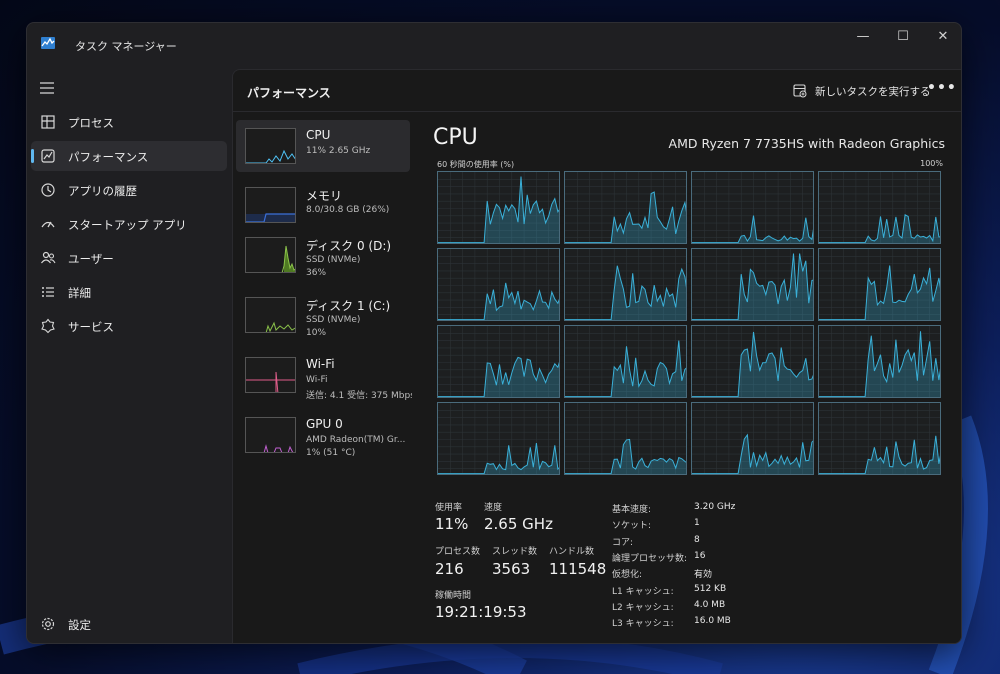 The height and width of the screenshot is (674, 1000). Describe the element at coordinates (270, 146) in the screenshot. I see `cpu-mini-graph` at that location.